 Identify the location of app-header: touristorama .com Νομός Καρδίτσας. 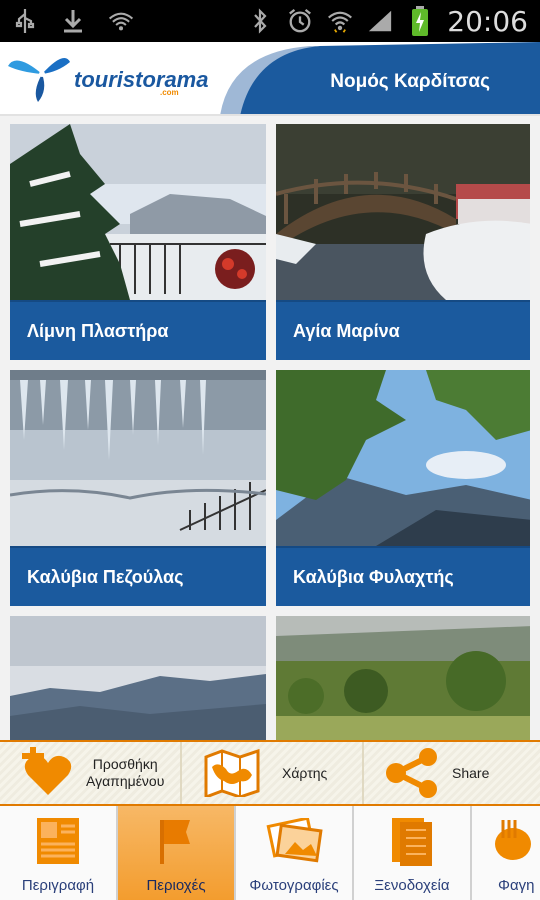
(270, 79).